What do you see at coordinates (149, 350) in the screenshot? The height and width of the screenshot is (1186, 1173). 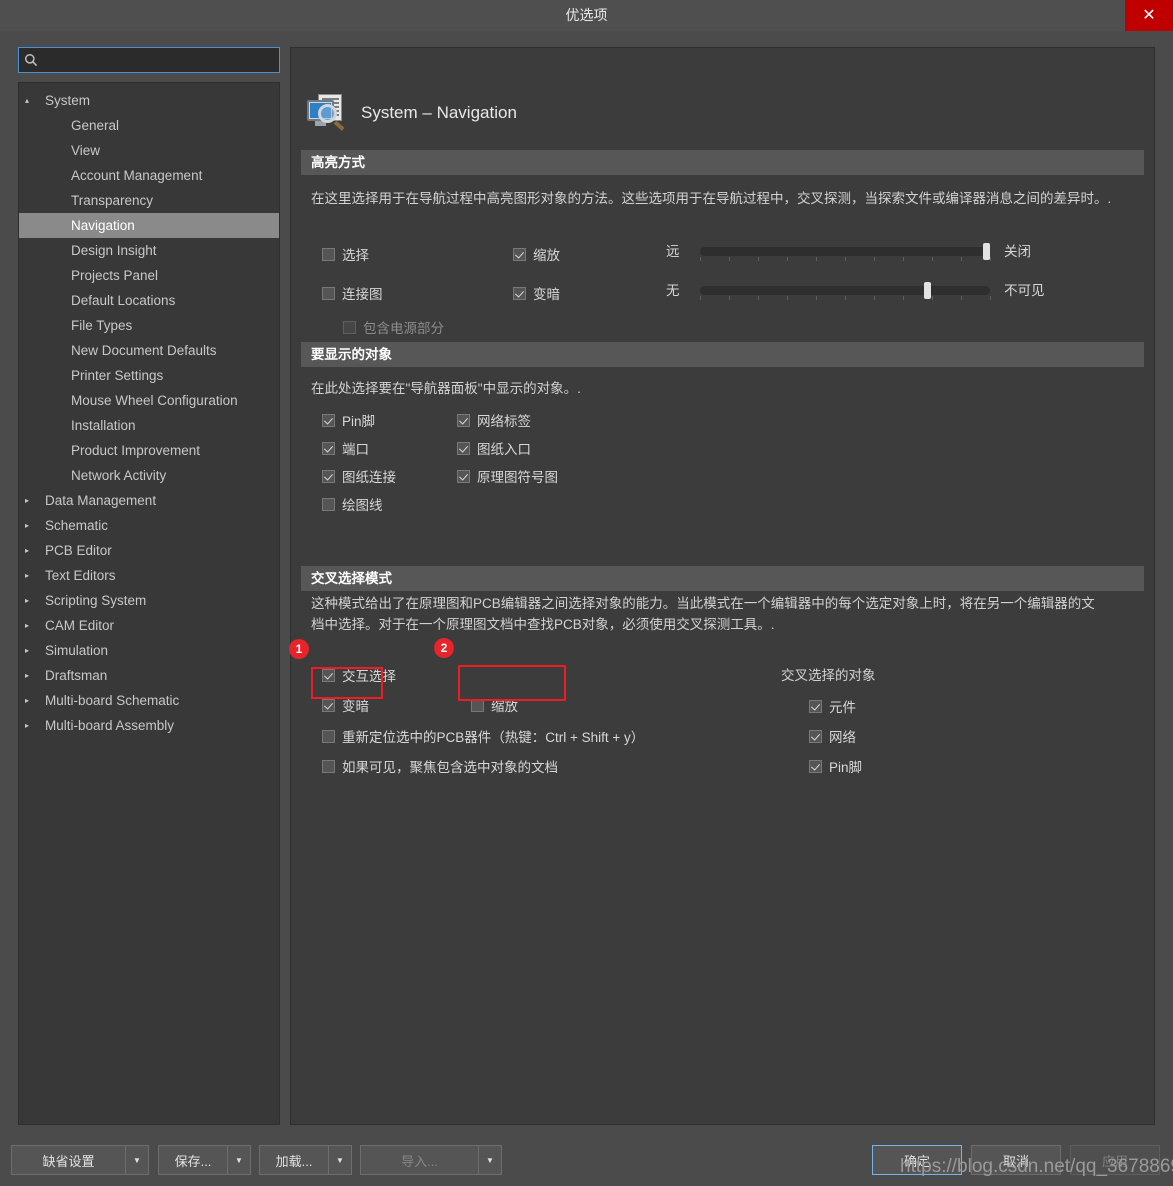 I see `sidebar-item-new-document-defaults: New Document Defaults` at bounding box center [149, 350].